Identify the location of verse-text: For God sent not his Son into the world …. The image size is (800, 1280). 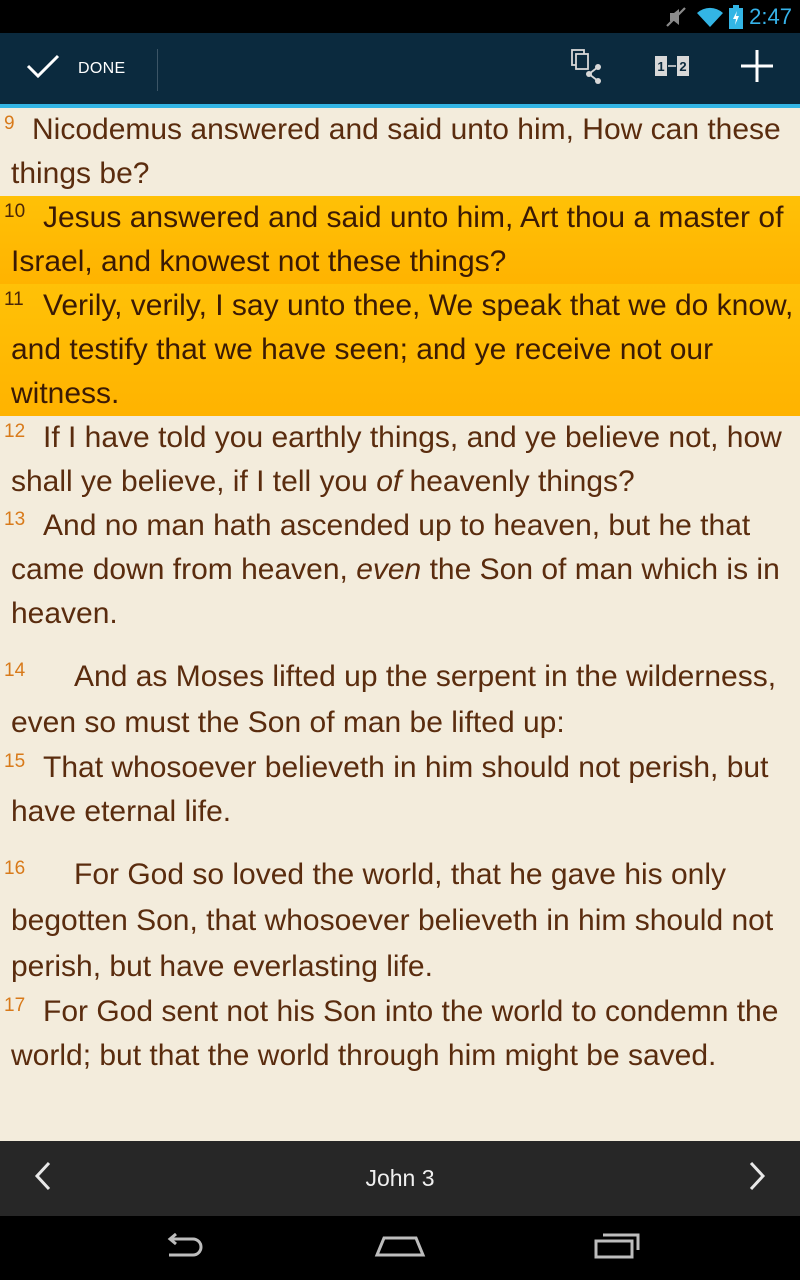
(395, 1033).